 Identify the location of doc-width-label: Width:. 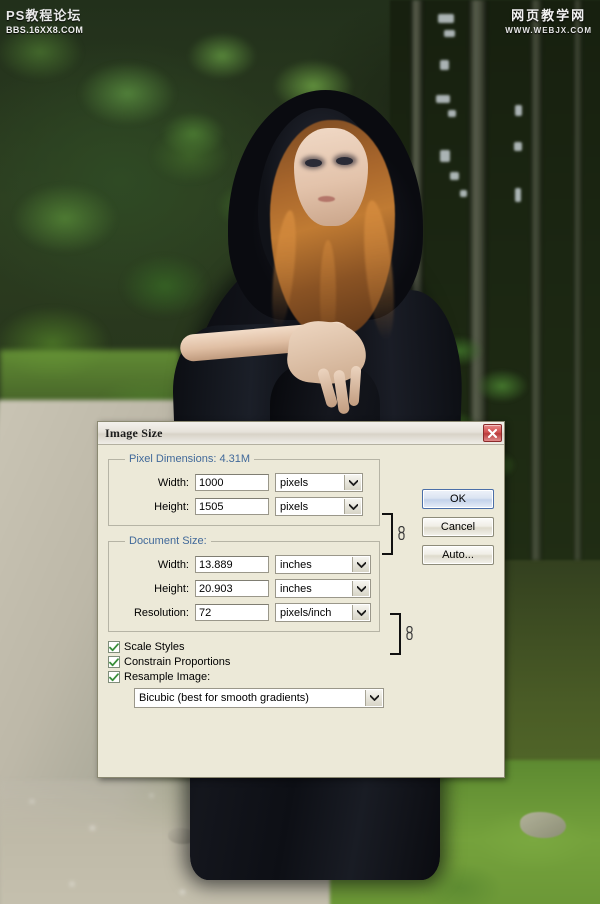
(173, 564).